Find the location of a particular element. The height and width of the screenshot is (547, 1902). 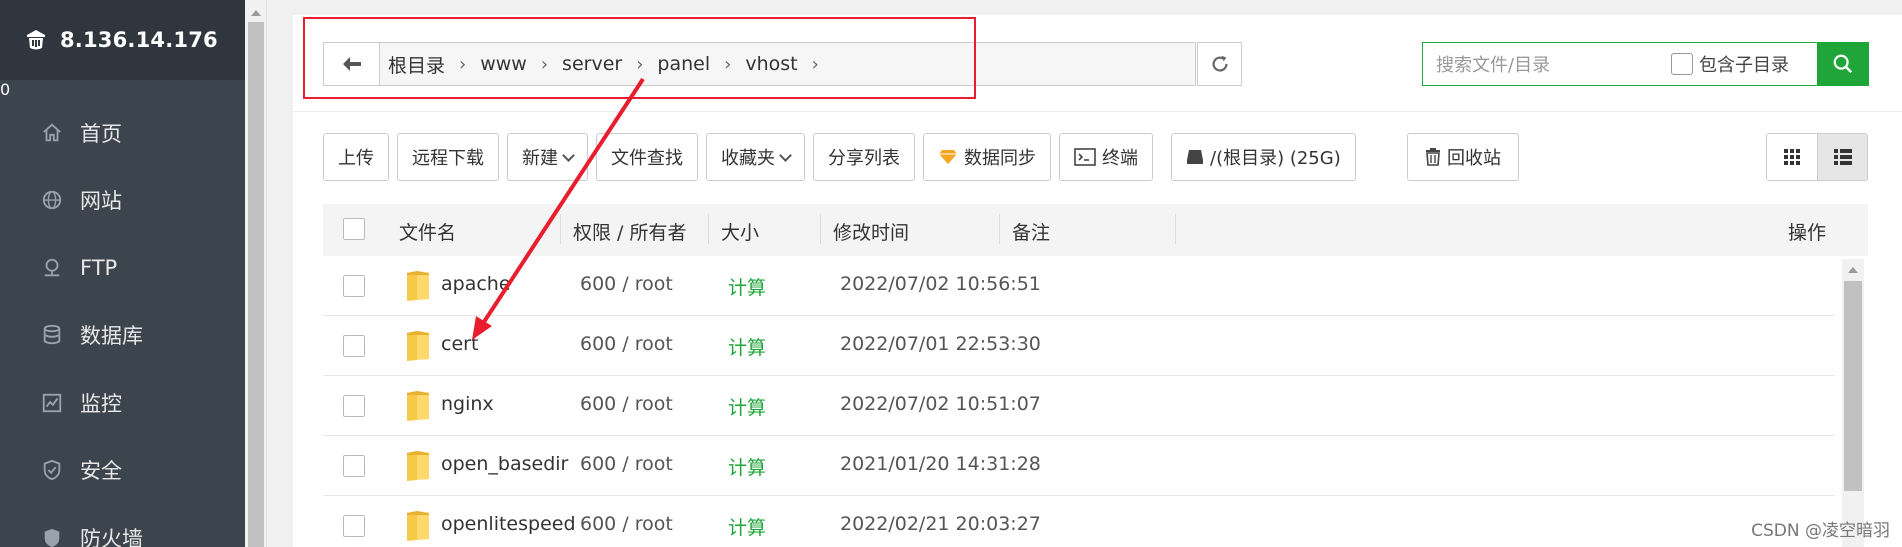

sidebar-item-home: 首页 is located at coordinates (122, 133).